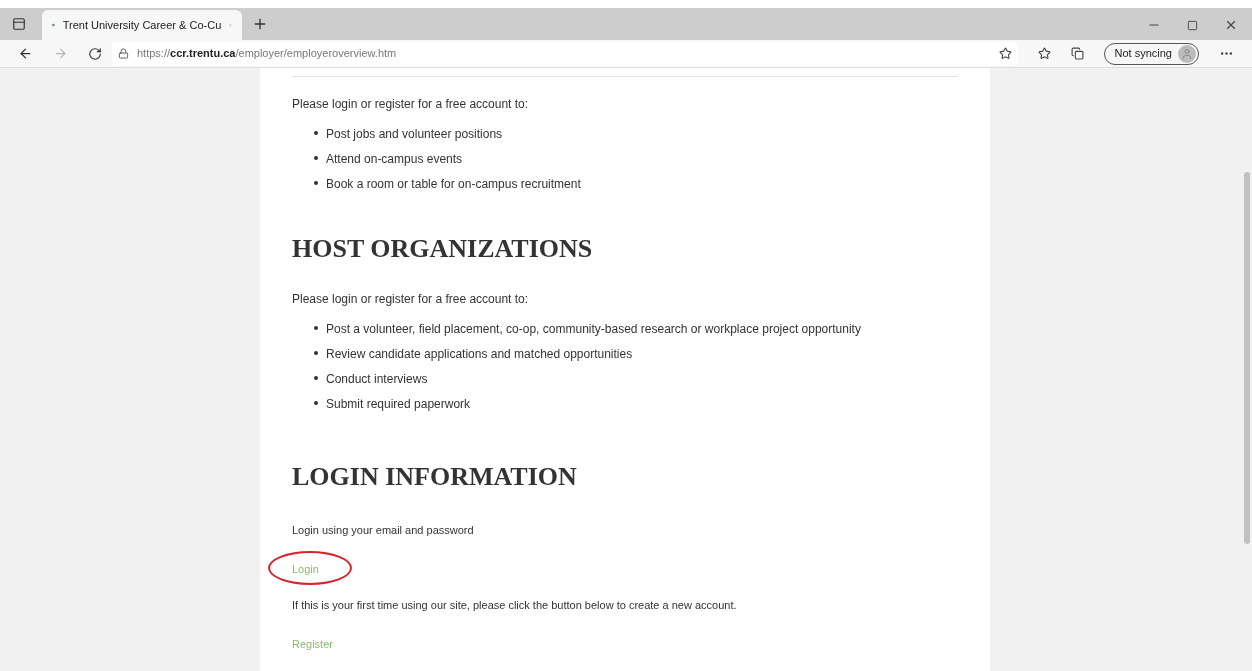 The image size is (1252, 671). I want to click on scrollbar-thumb, so click(1247, 358).